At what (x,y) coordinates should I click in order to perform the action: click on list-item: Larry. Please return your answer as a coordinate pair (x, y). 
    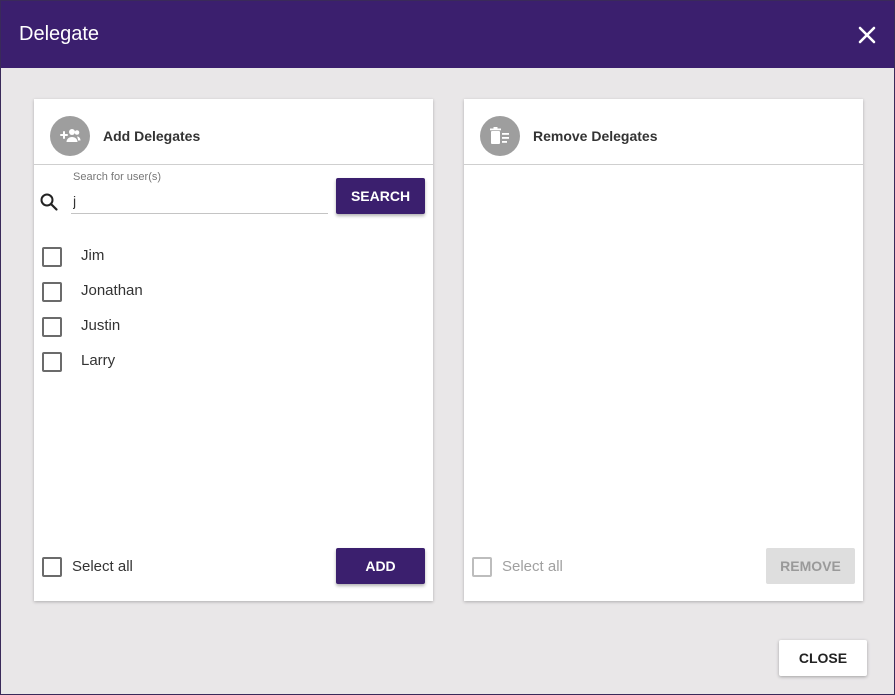
    Looking at the image, I should click on (142, 362).